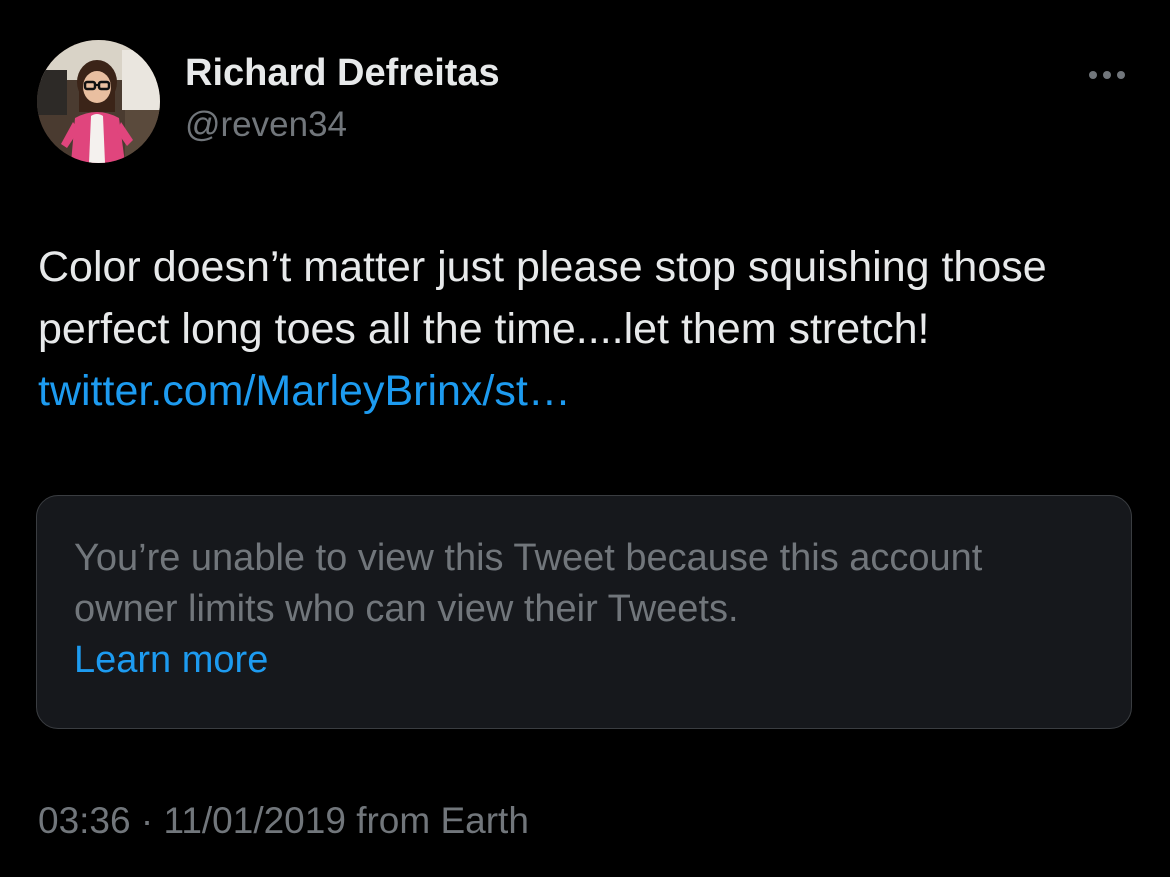 Image resolution: width=1170 pixels, height=877 pixels. I want to click on avatar-photo, so click(98, 101).